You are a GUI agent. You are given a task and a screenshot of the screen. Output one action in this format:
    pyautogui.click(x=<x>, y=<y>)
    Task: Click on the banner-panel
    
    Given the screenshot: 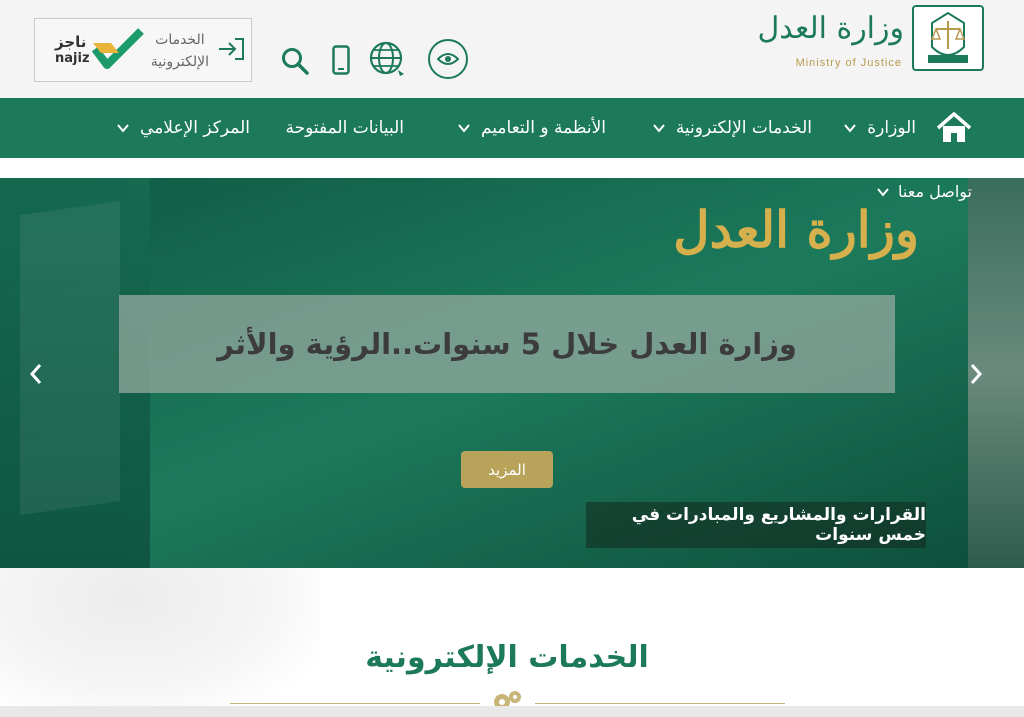 What is the action you would take?
    pyautogui.click(x=70, y=358)
    